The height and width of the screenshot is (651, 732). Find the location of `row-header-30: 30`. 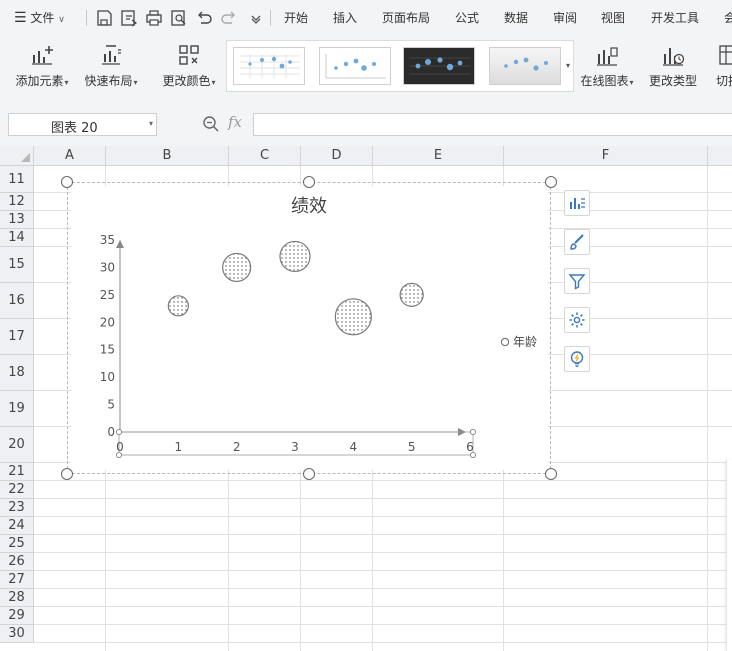

row-header-30: 30 is located at coordinates (17, 634).